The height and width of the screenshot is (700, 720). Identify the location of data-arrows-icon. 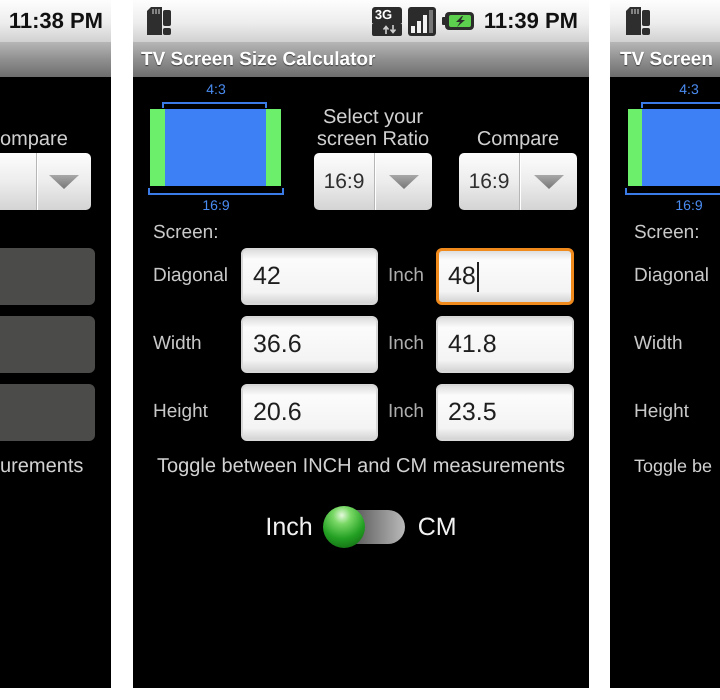
(387, 29).